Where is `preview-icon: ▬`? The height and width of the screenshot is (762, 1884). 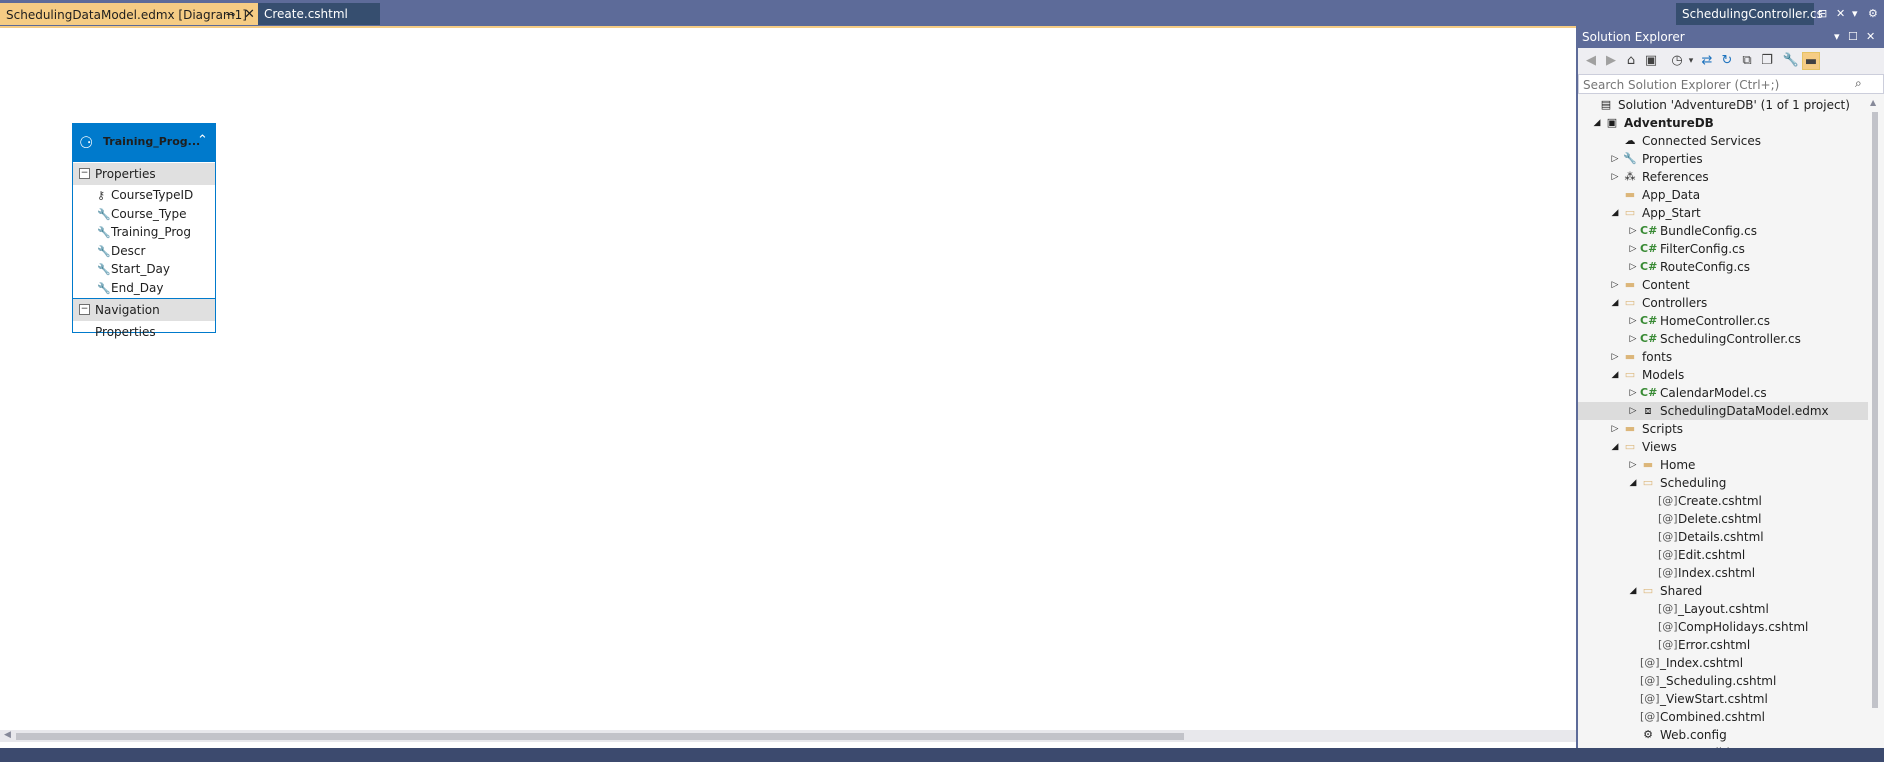 preview-icon: ▬ is located at coordinates (1811, 61).